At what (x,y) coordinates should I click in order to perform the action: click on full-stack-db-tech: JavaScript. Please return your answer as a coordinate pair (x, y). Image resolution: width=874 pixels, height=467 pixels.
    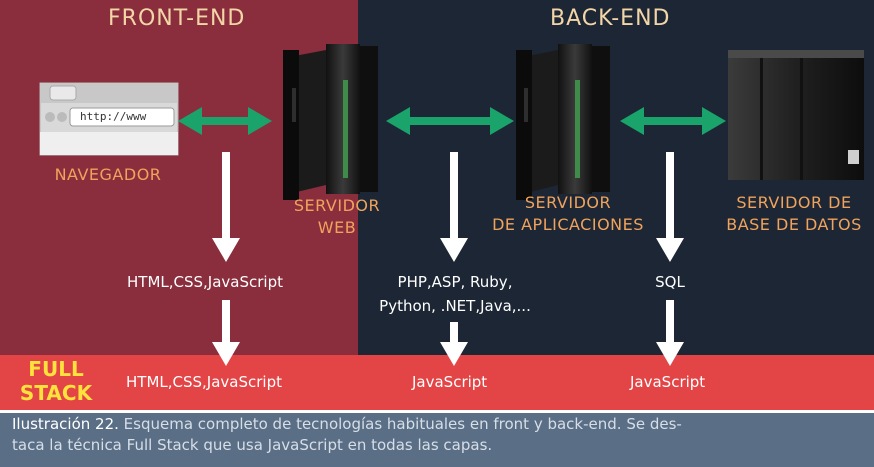
    Looking at the image, I should click on (668, 382).